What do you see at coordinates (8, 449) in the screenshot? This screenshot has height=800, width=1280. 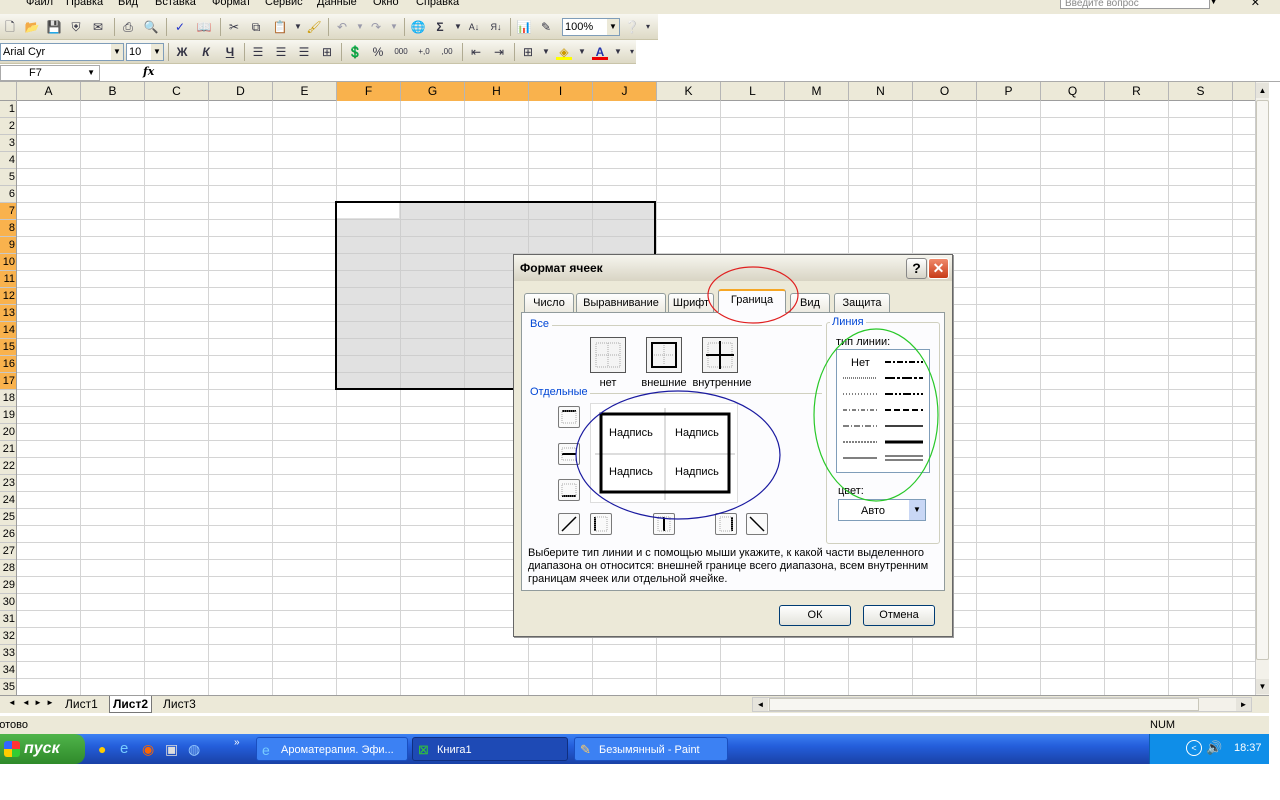 I see `row-header-21: 21` at bounding box center [8, 449].